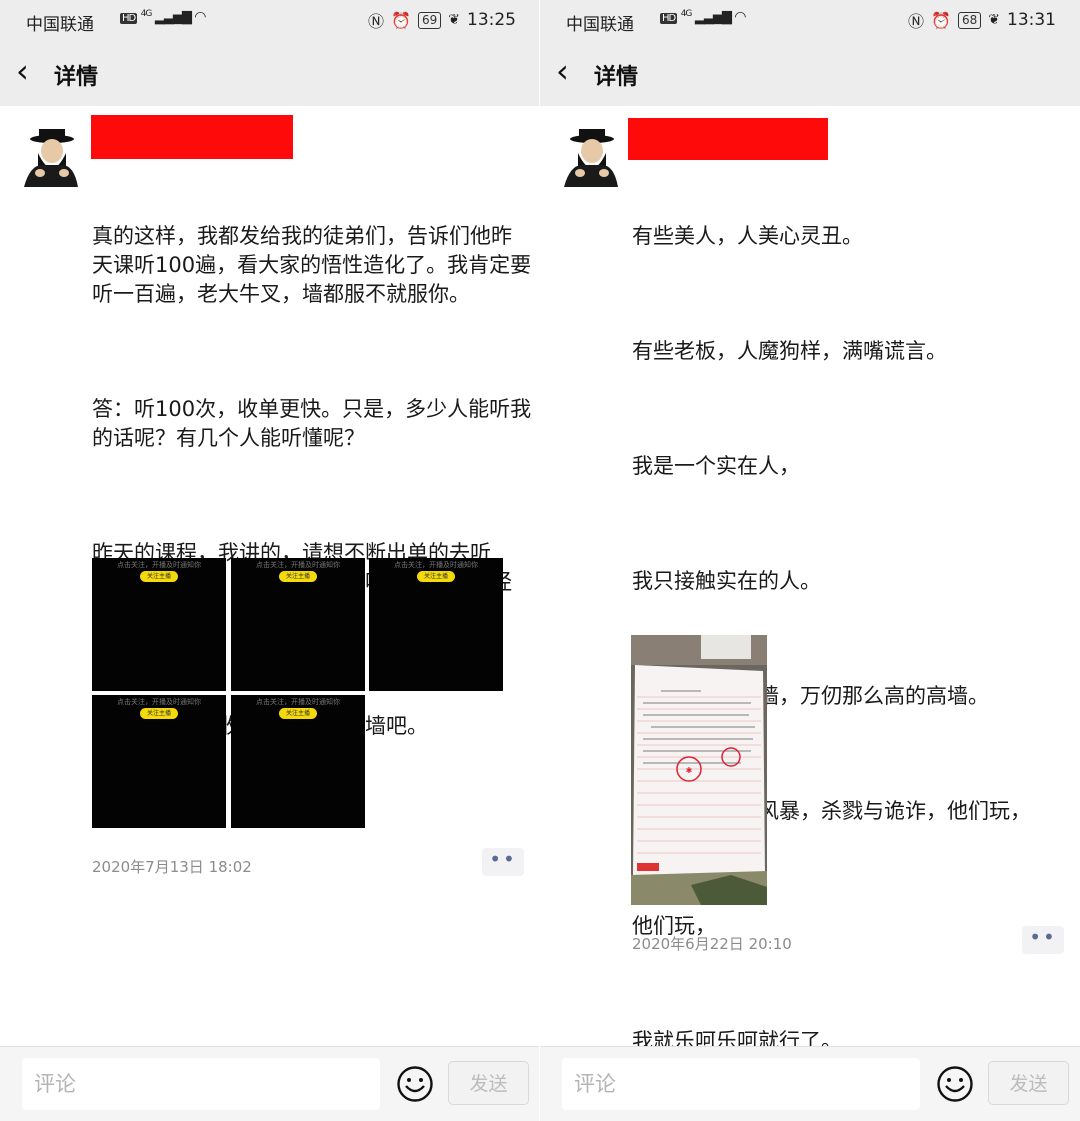  What do you see at coordinates (810, 21) in the screenshot?
I see `status-bar: 中国联通 HD 4G ▂▃▅▇ ◠ Ⓝ ⏰ 68 ❦ 13:31` at bounding box center [810, 21].